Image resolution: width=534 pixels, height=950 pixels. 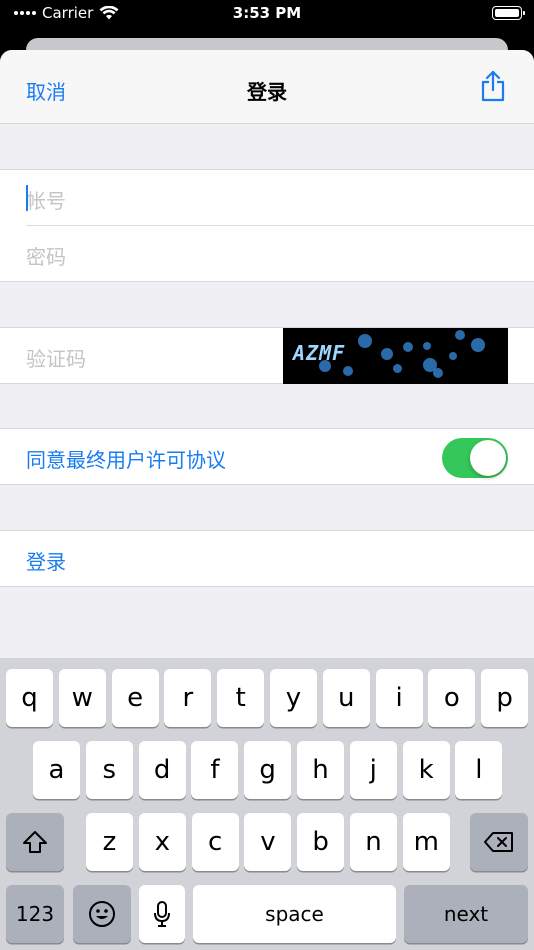 What do you see at coordinates (162, 770) in the screenshot?
I see `key-d: d` at bounding box center [162, 770].